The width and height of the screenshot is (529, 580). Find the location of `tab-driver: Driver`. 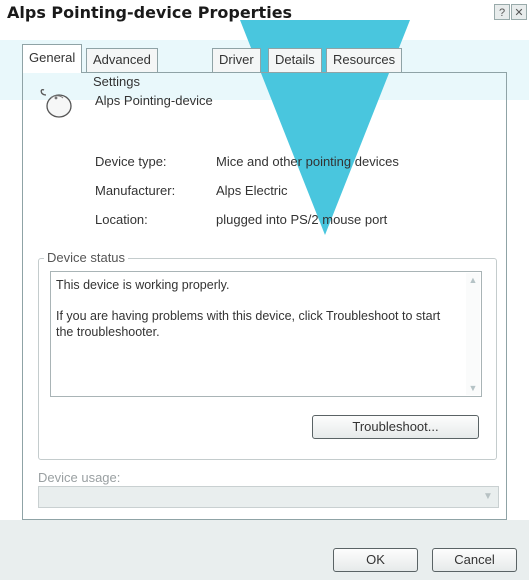

tab-driver: Driver is located at coordinates (236, 60).